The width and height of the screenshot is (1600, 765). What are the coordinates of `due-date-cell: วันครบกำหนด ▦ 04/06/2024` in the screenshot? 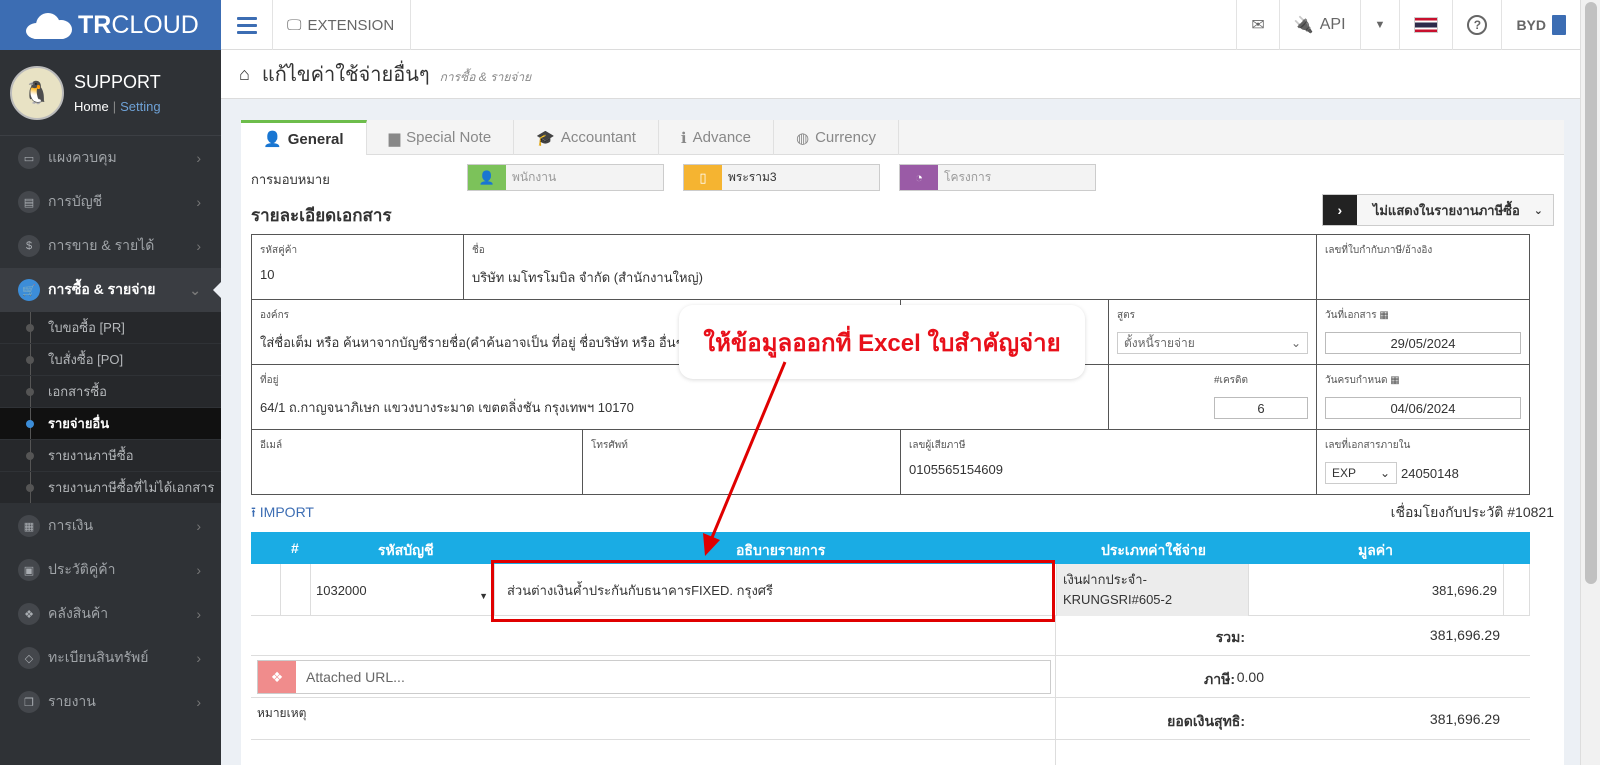 It's located at (1423, 397).